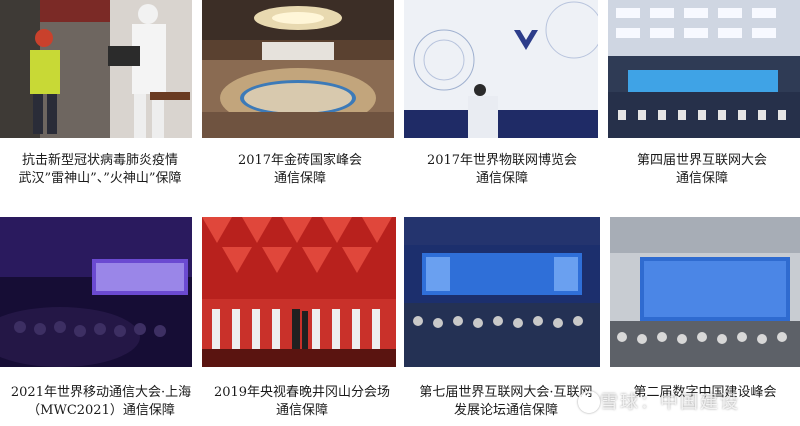 The image size is (800, 426). Describe the element at coordinates (100, 169) in the screenshot. I see `caption-epidemic-support: 抗击新型冠状病毒肺炎疫情 武汉”雷神山”、”火神山”保障` at that location.